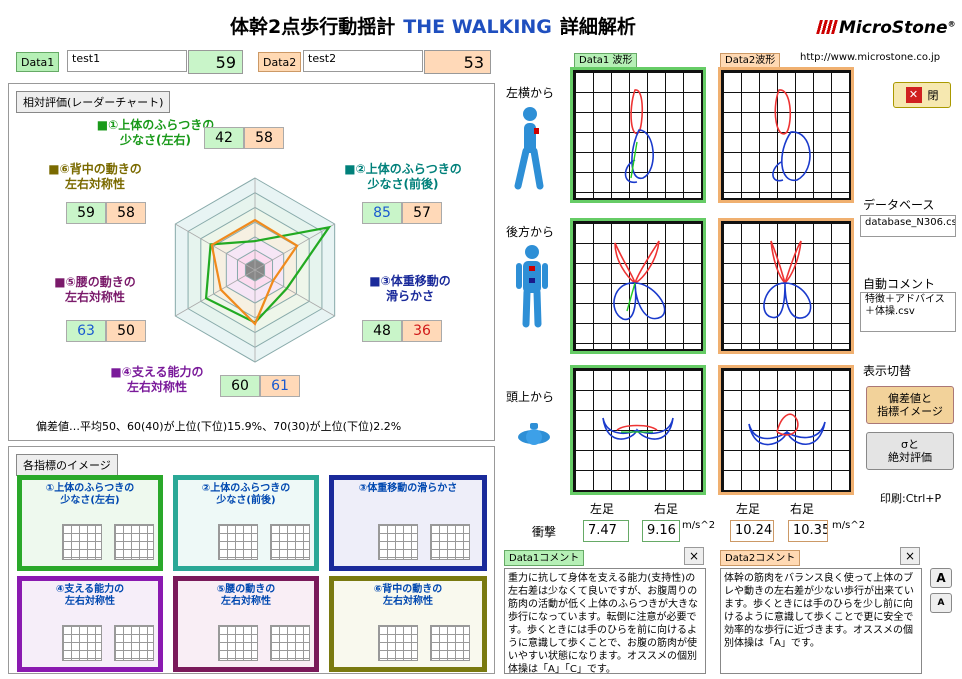 This screenshot has height=679, width=962. What do you see at coordinates (457, 62) in the screenshot?
I see `data2-score: 53` at bounding box center [457, 62].